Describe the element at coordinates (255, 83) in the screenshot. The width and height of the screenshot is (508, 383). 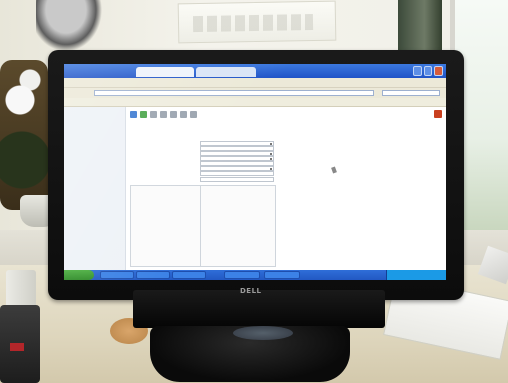
I see `browser-menubar` at that location.